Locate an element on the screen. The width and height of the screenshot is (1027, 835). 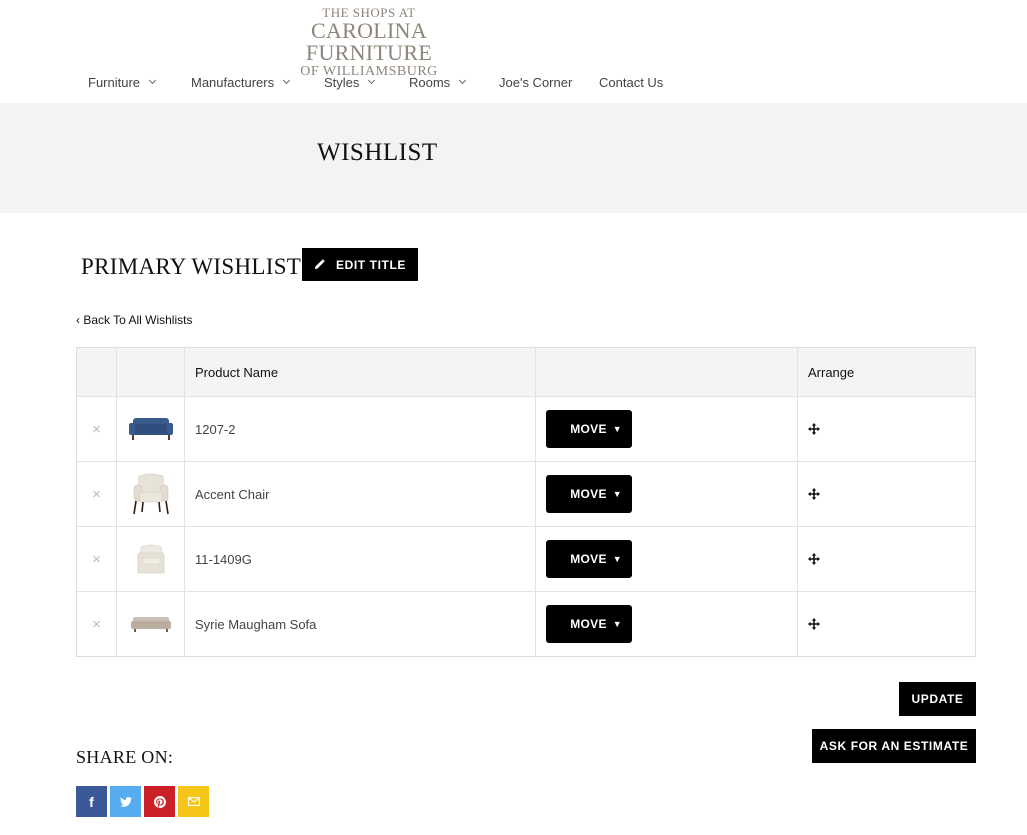
nav-label: Contact Us is located at coordinates (631, 82).